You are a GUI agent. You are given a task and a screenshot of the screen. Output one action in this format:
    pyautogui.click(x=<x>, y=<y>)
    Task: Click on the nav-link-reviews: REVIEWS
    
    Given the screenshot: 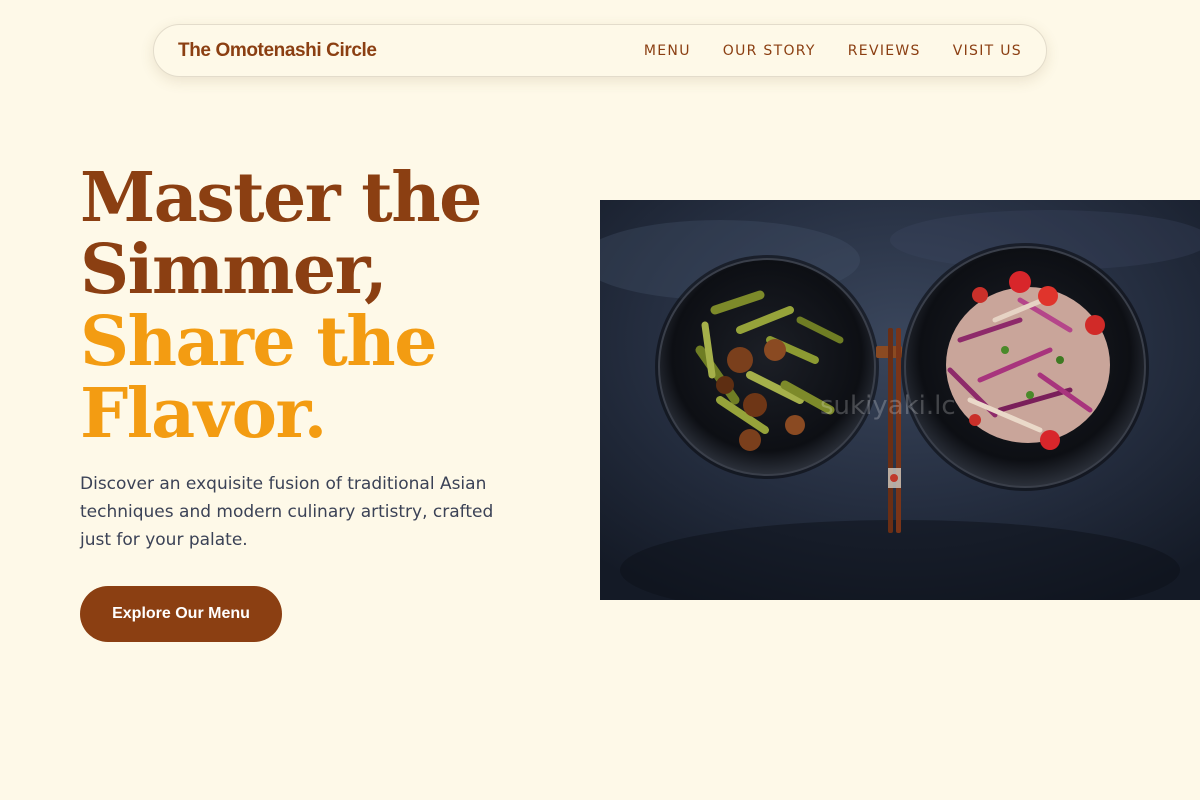 What is the action you would take?
    pyautogui.click(x=884, y=51)
    